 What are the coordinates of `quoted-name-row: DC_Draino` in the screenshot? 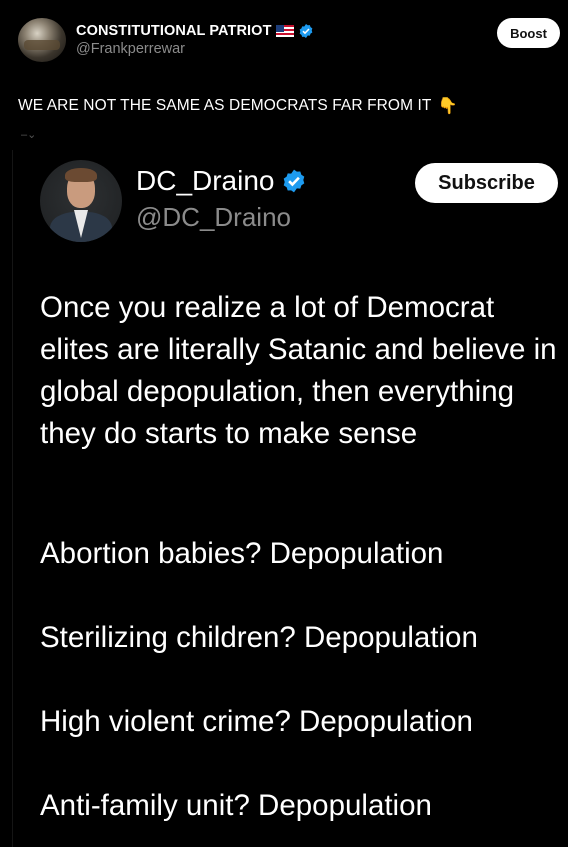 It's located at (221, 181).